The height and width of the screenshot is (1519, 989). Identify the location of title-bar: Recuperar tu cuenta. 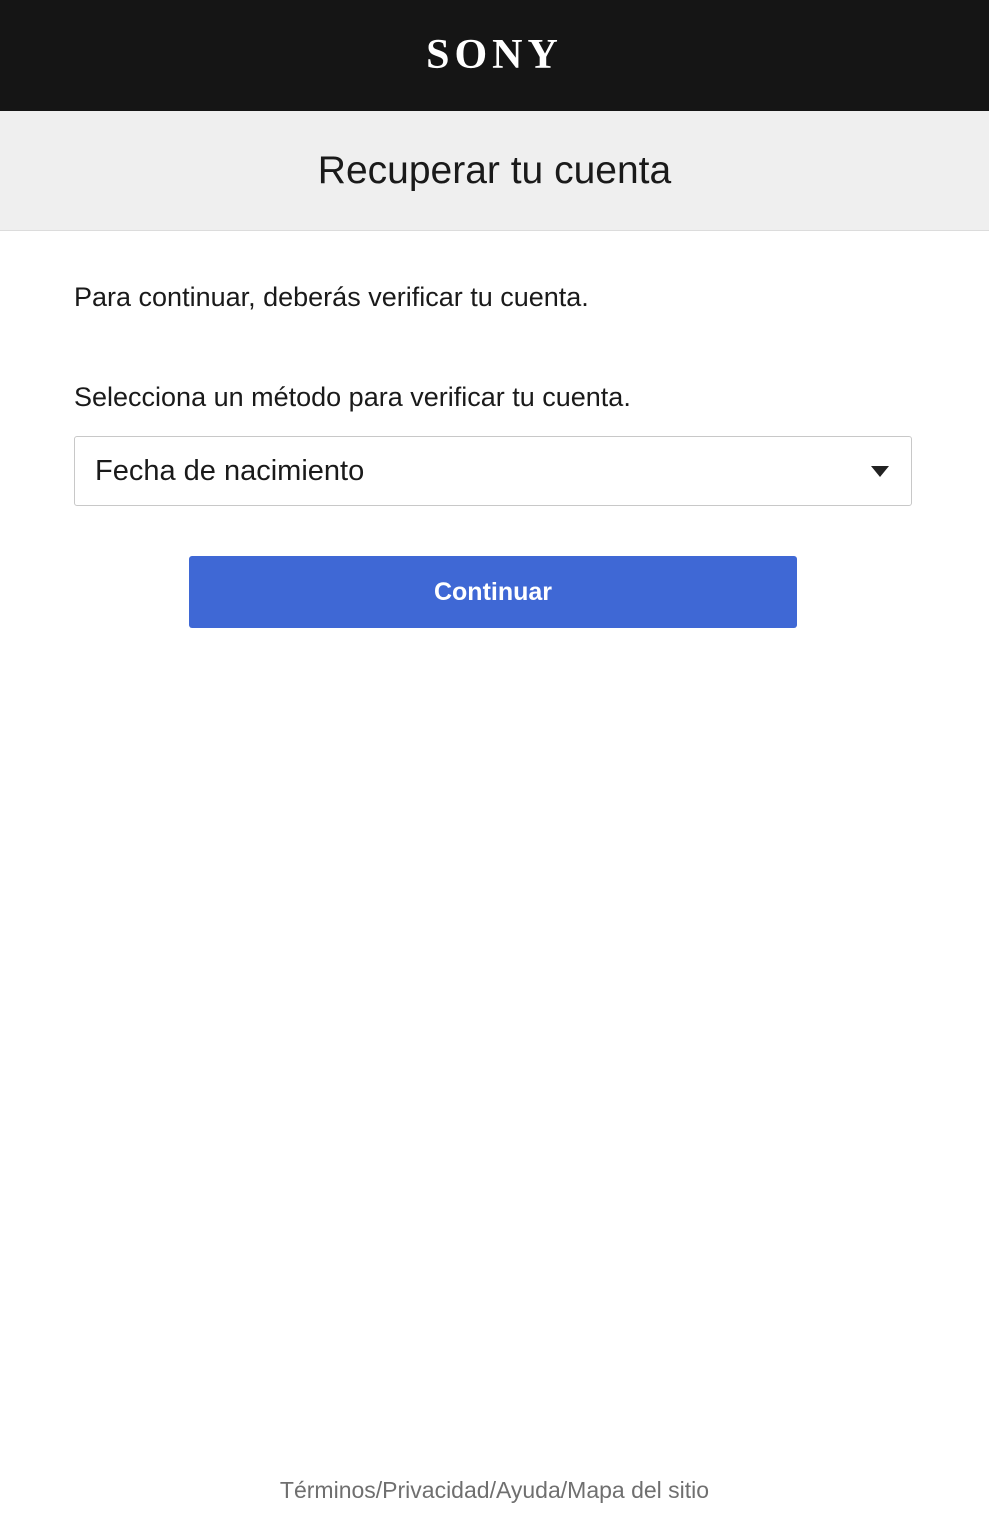
(494, 171).